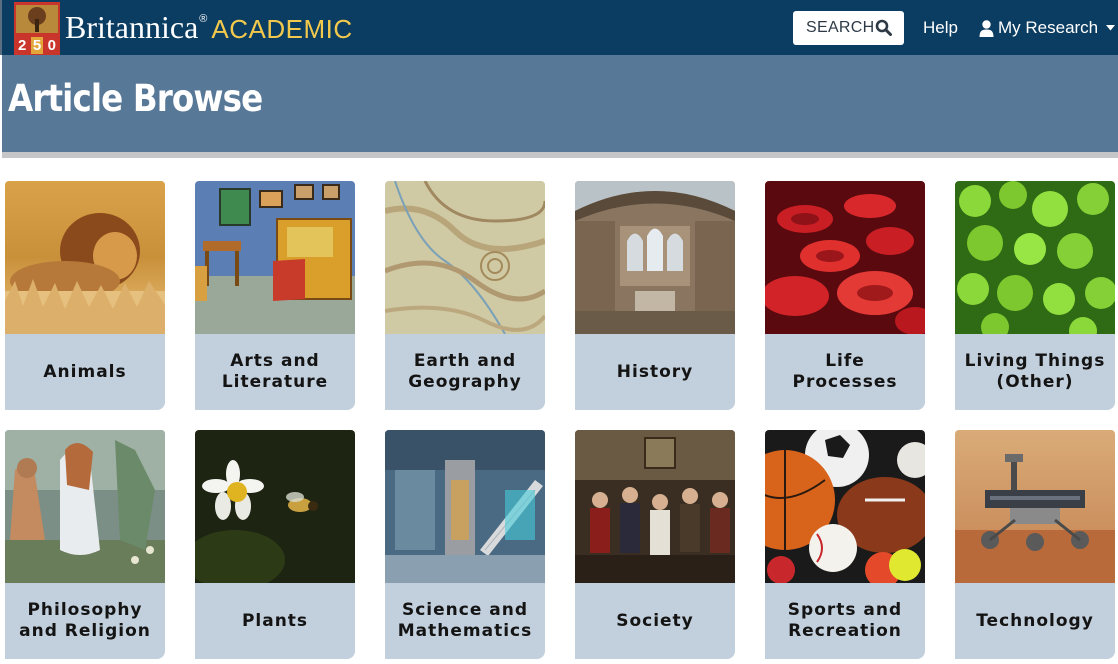  I want to click on life-processes-image, so click(845, 257).